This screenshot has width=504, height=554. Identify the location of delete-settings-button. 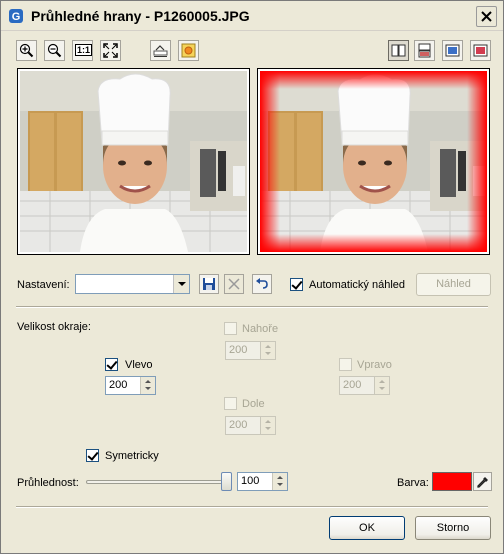
(234, 284).